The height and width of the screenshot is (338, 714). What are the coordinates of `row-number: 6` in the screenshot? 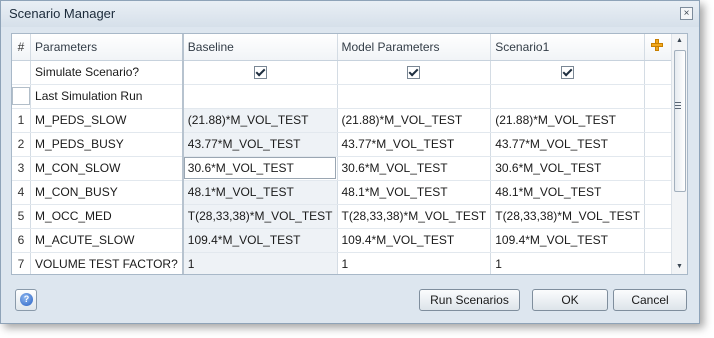 It's located at (22, 240).